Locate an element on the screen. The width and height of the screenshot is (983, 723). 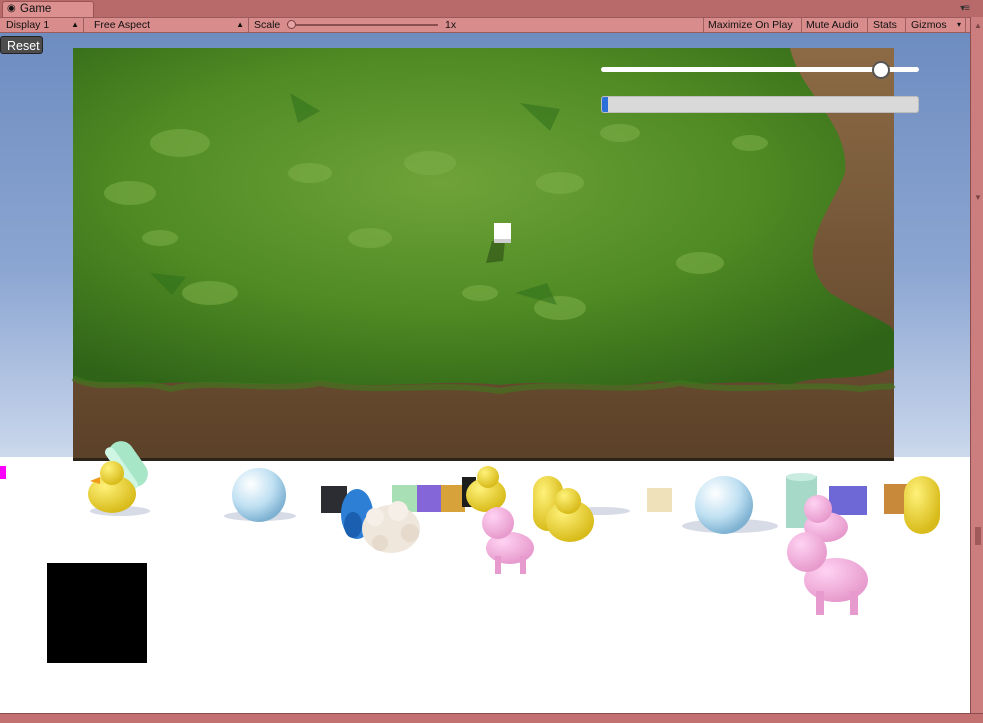
side-panel-edge: ▲ ▼ is located at coordinates (976, 370).